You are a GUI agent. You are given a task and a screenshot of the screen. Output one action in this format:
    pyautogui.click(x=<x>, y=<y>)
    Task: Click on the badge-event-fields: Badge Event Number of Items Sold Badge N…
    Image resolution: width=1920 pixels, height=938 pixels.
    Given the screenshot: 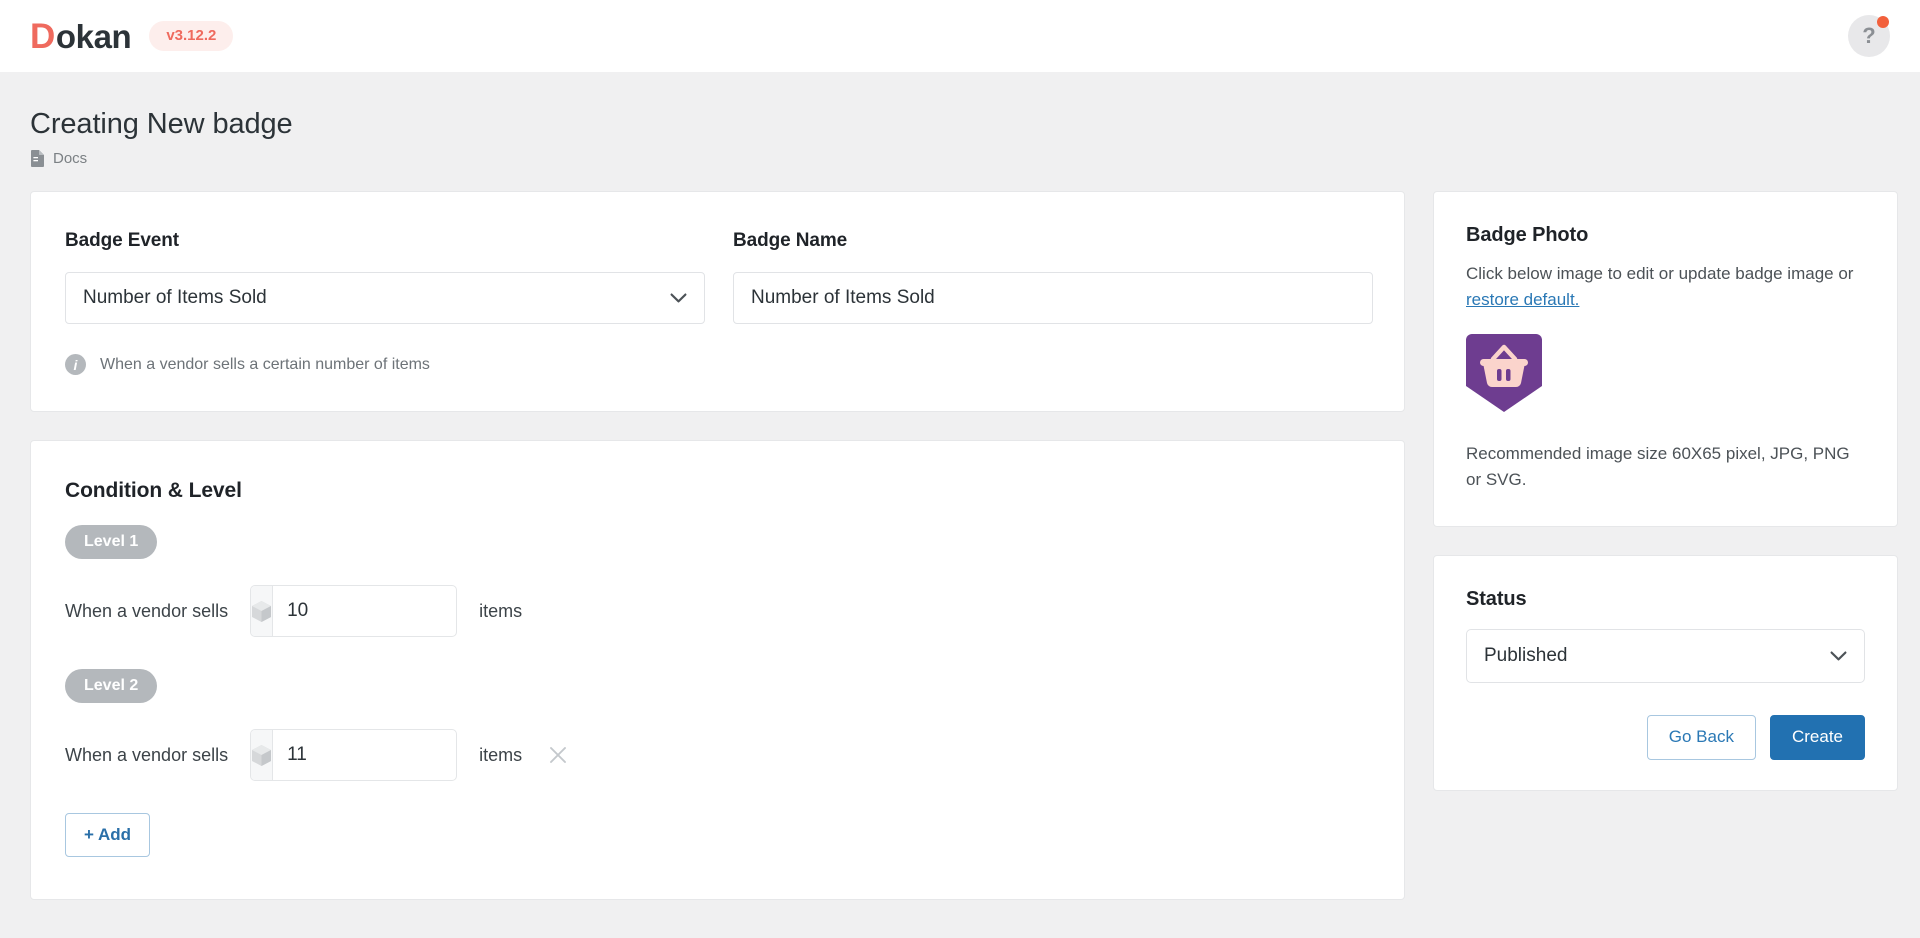 What is the action you would take?
    pyautogui.click(x=719, y=277)
    